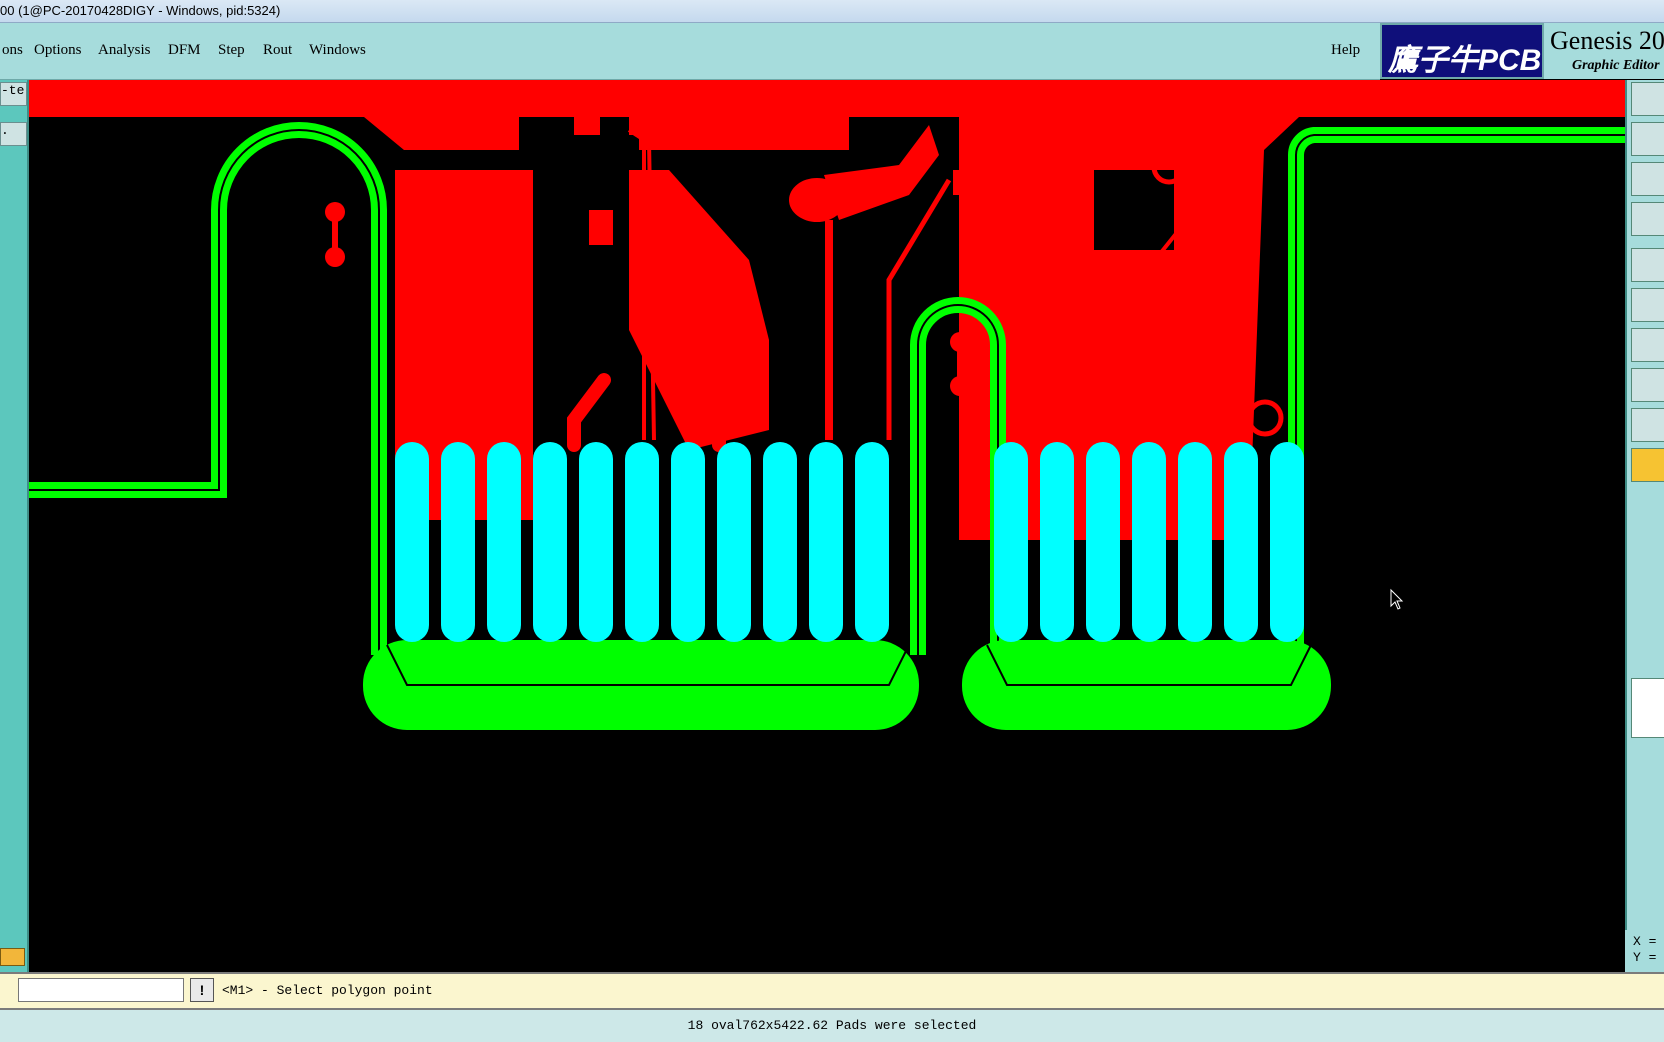 The image size is (1664, 1042). I want to click on layer-more-button: ., so click(13, 134).